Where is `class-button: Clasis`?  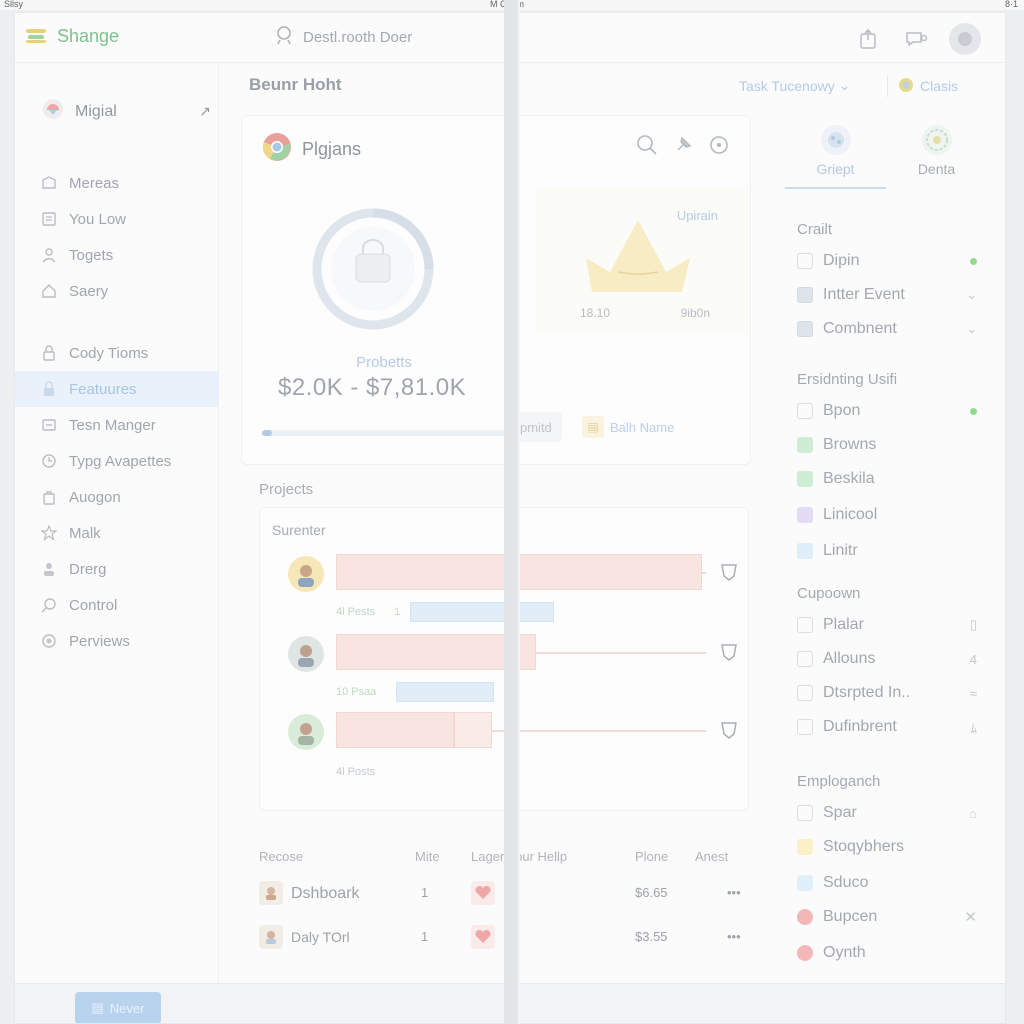
class-button: Clasis is located at coordinates (922, 86).